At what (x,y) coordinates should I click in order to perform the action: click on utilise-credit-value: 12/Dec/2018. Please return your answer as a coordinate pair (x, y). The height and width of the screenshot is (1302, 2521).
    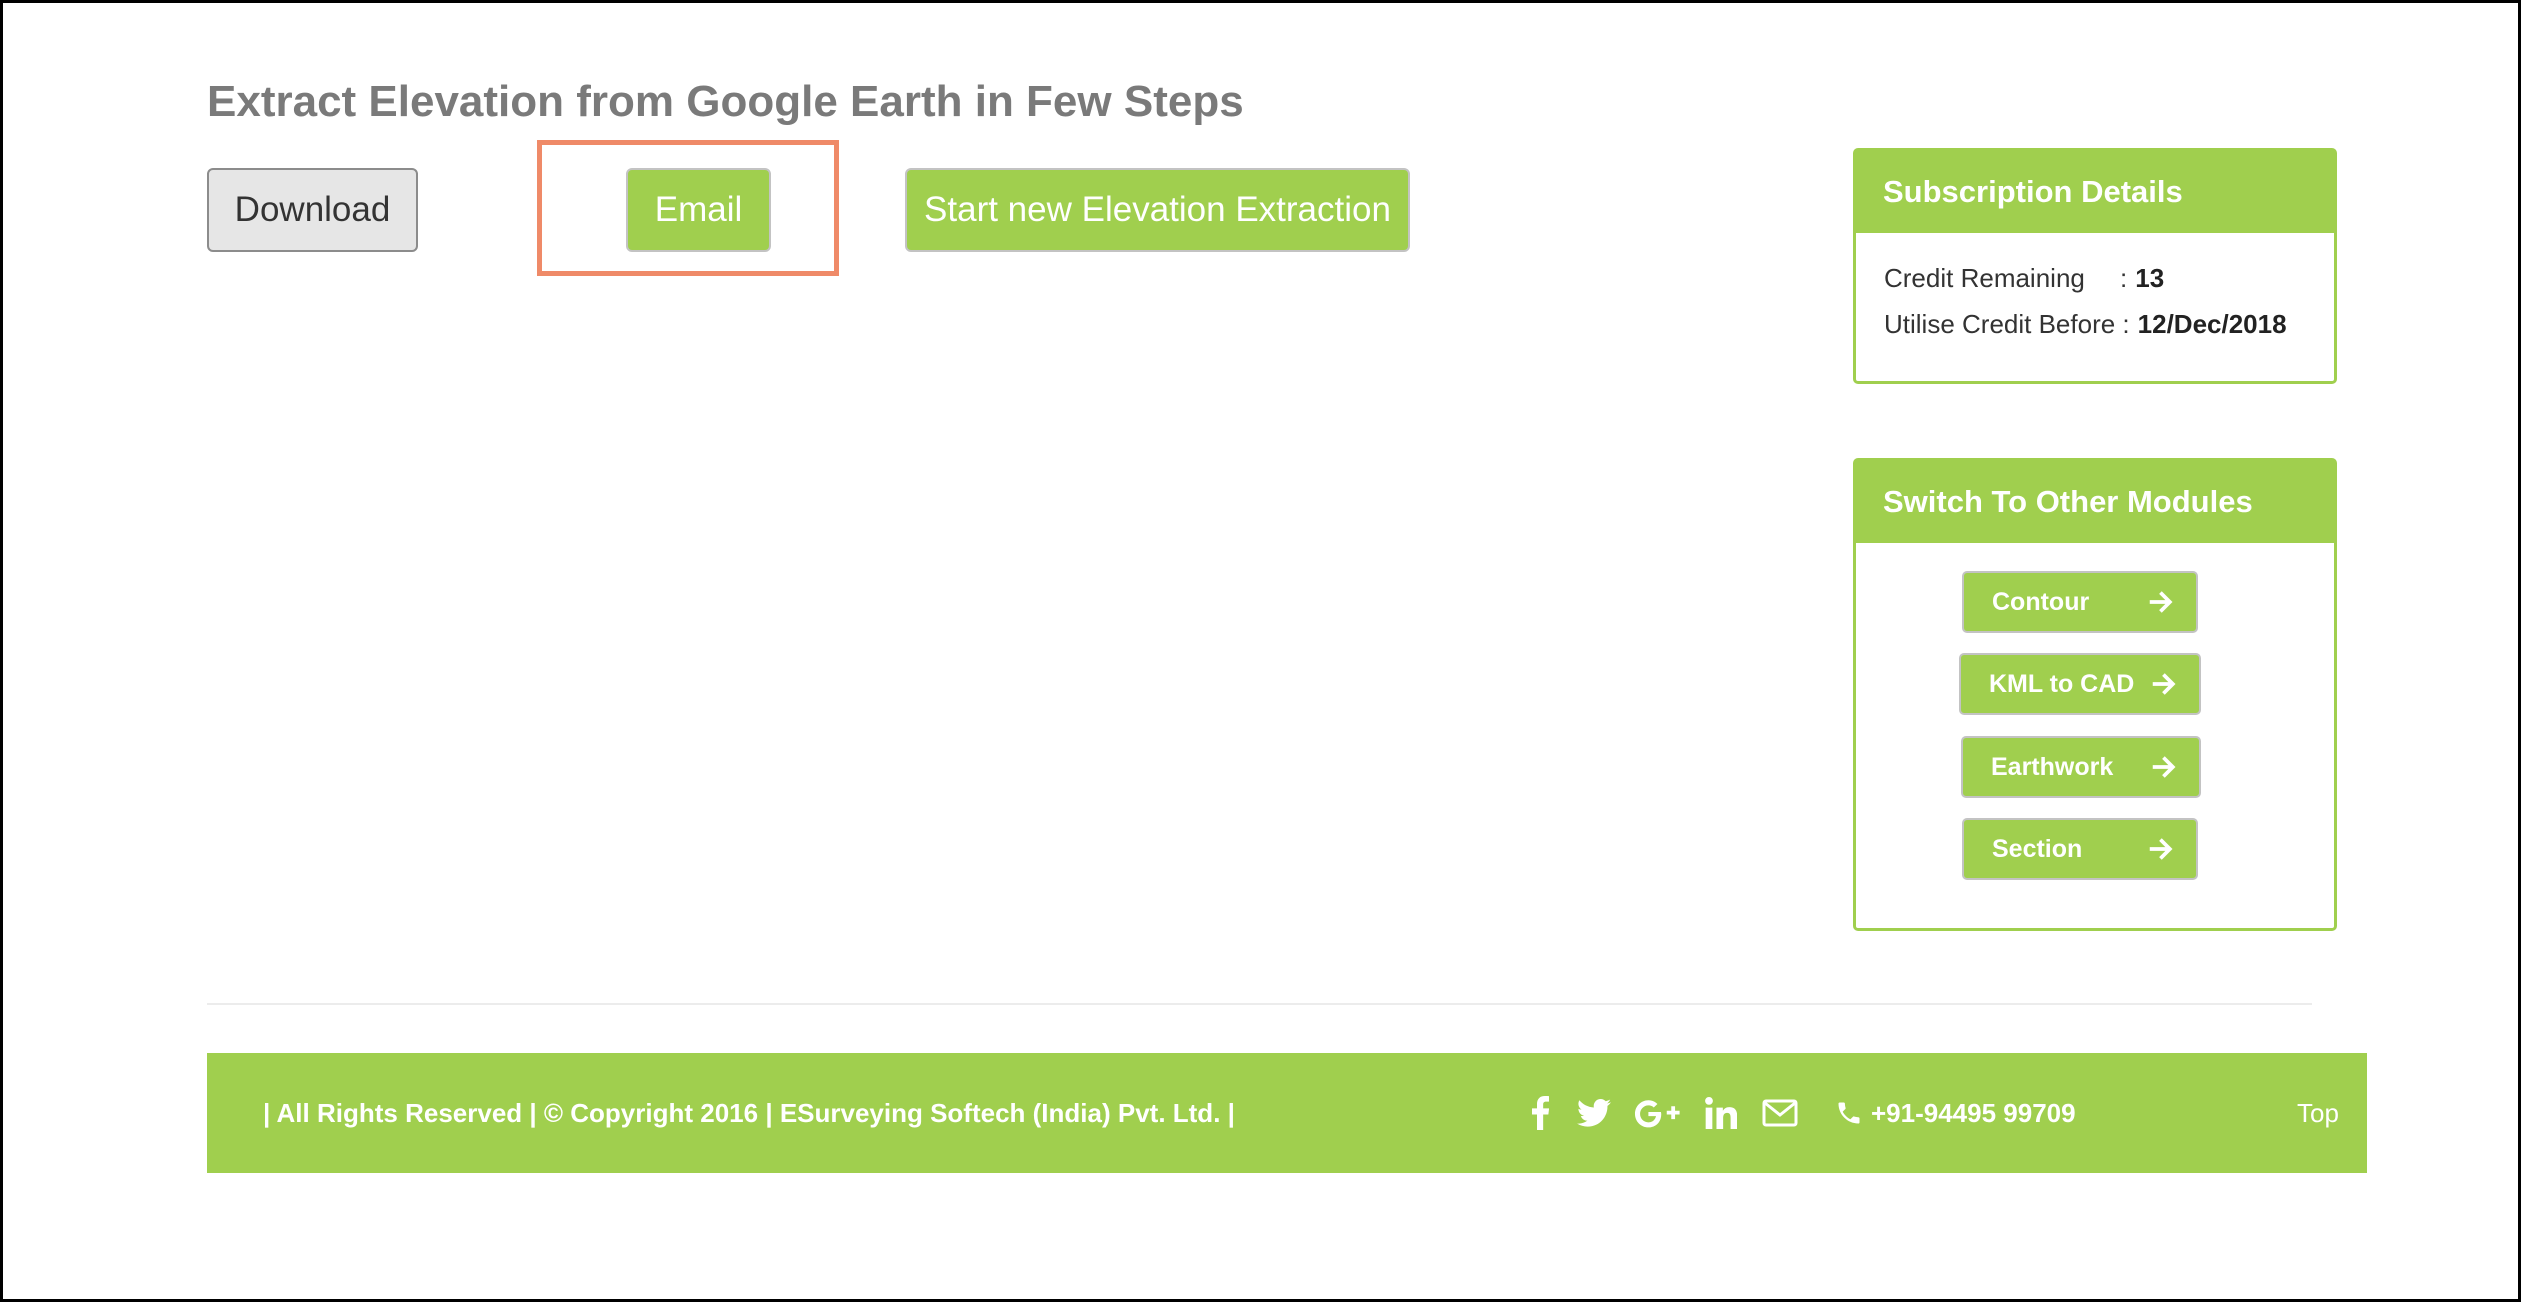
    Looking at the image, I should click on (2212, 324).